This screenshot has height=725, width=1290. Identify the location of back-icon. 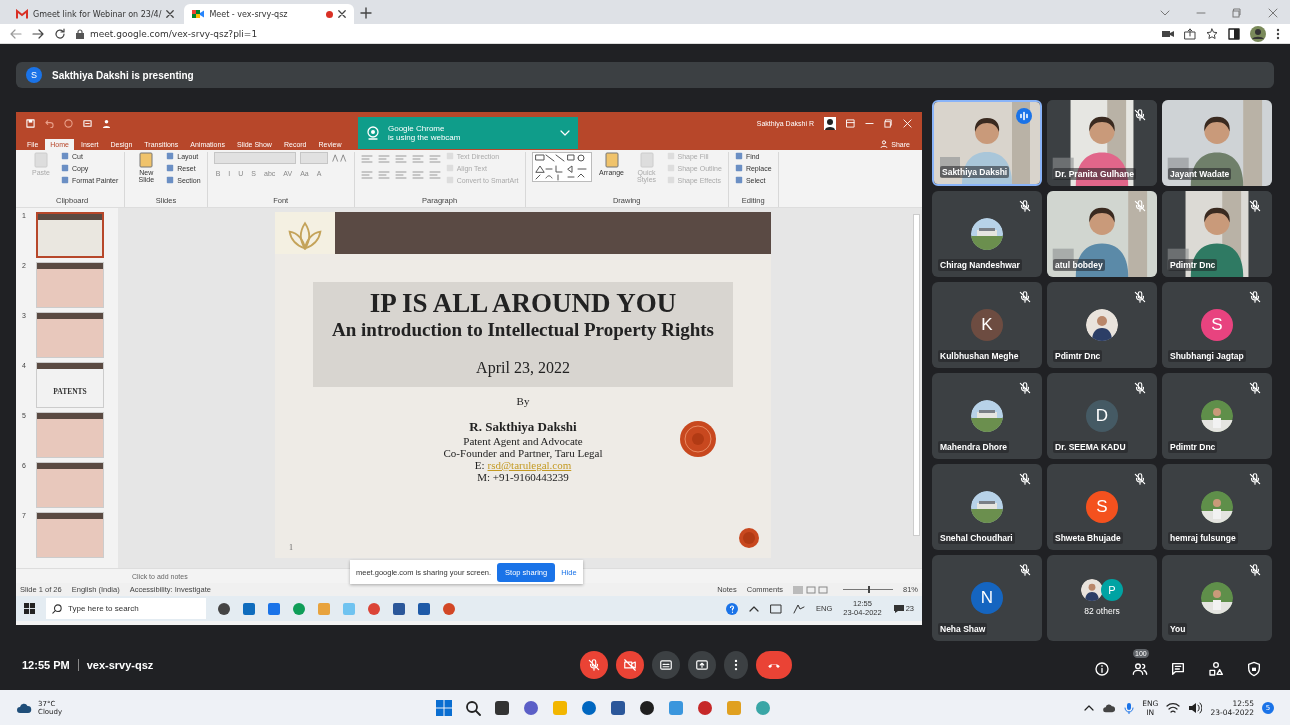
(16, 33).